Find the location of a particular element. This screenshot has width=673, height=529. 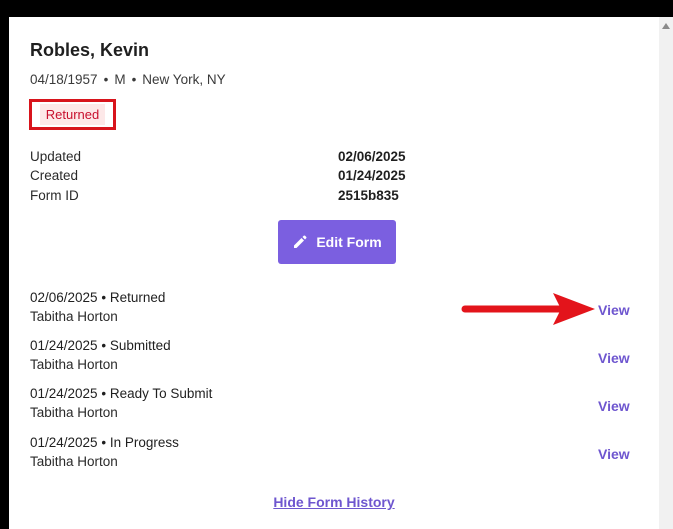

created-label: Created is located at coordinates (54, 175).